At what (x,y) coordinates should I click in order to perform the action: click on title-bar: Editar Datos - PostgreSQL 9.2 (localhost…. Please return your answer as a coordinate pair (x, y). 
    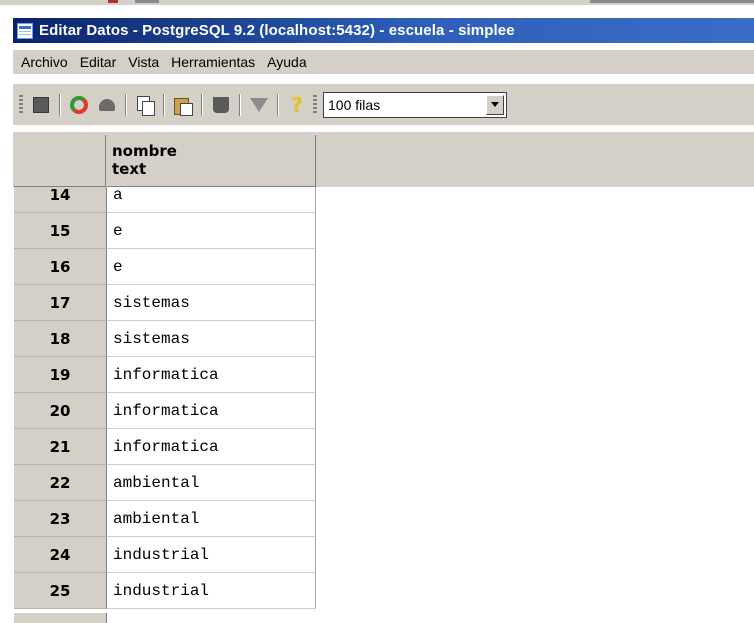
    Looking at the image, I should click on (383, 30).